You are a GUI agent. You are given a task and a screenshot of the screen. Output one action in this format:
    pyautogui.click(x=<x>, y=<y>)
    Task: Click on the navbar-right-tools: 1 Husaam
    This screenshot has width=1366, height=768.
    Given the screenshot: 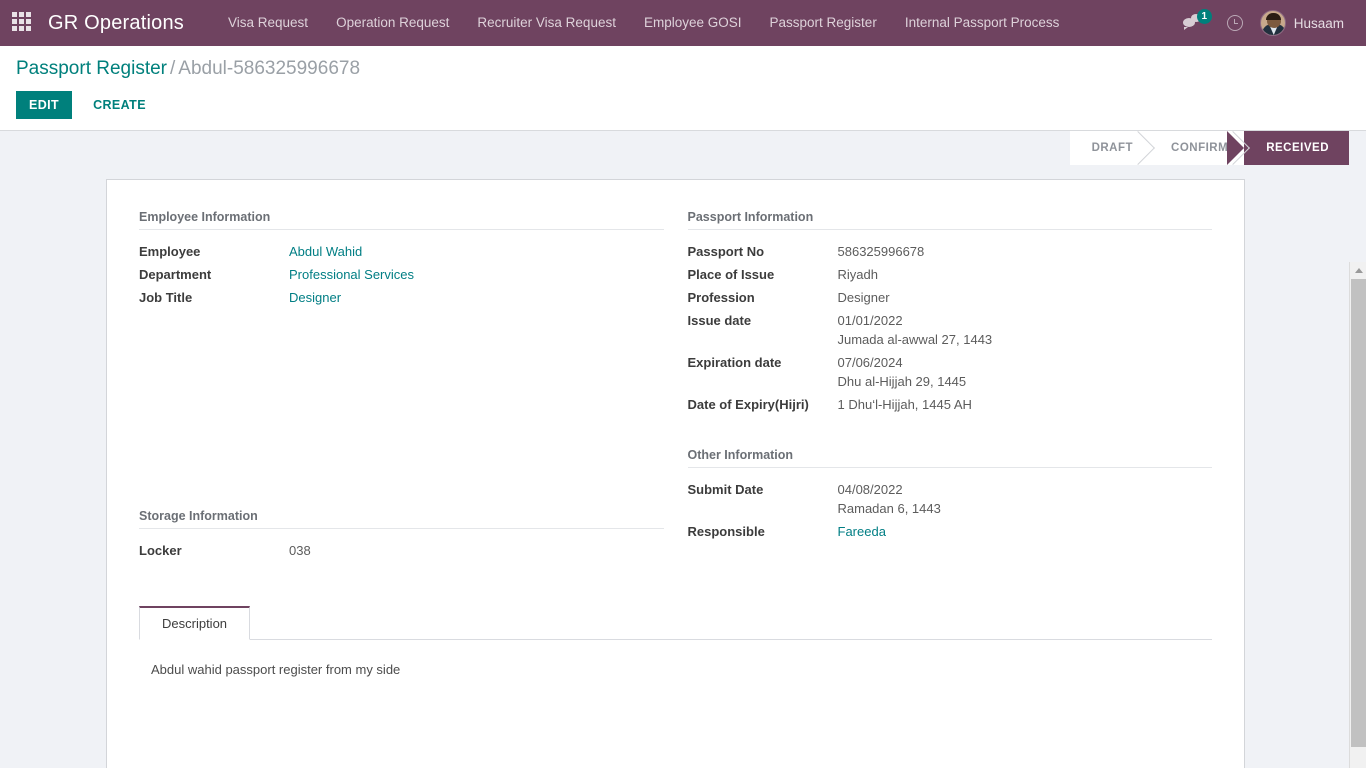 What is the action you would take?
    pyautogui.click(x=1264, y=23)
    